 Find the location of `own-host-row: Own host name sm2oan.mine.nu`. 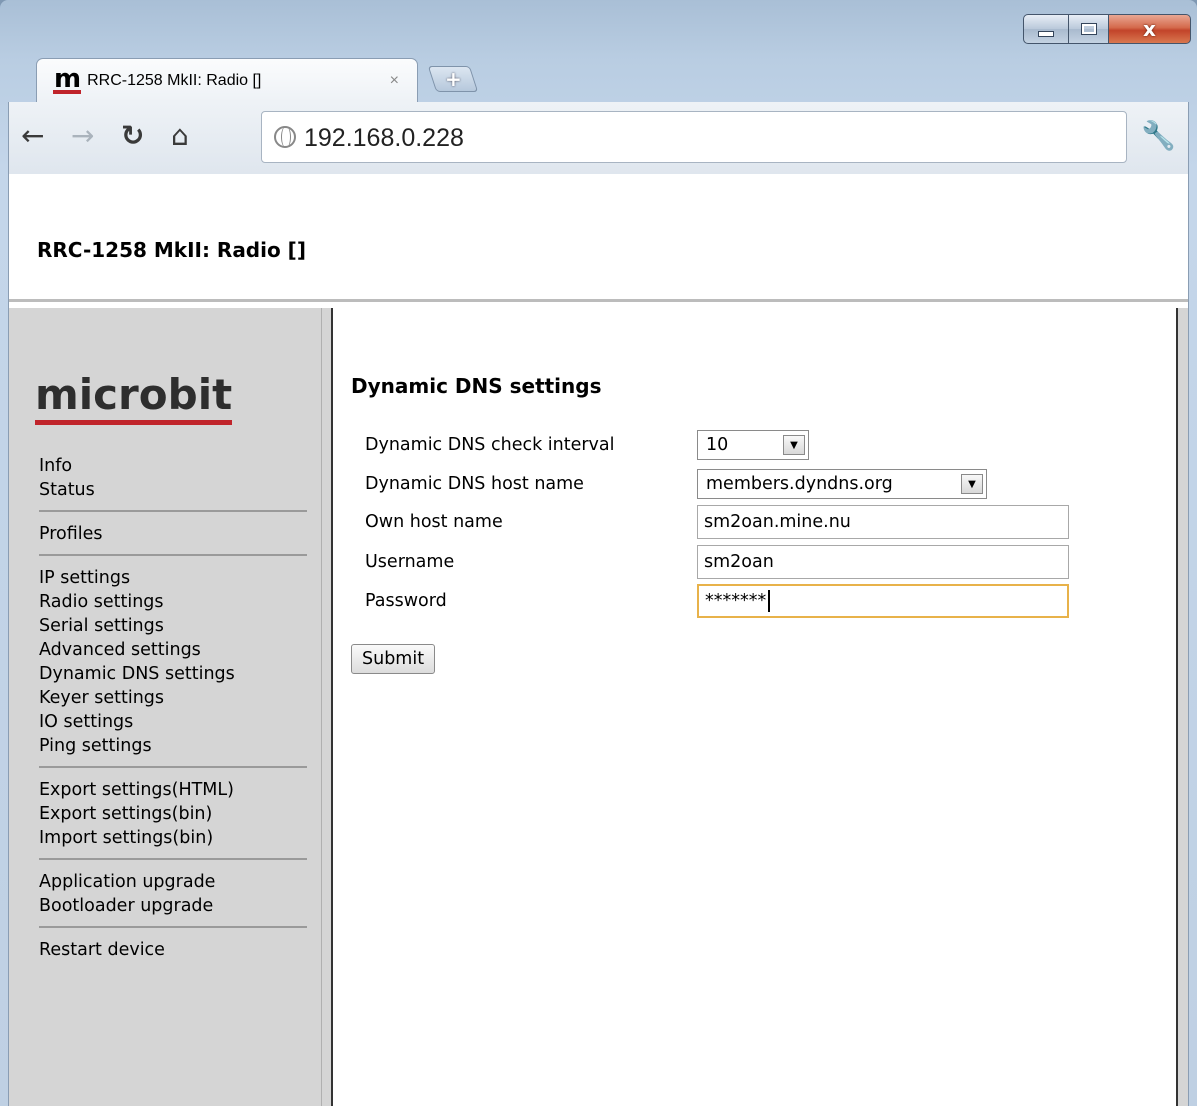

own-host-row: Own host name sm2oan.mine.nu is located at coordinates (717, 522).